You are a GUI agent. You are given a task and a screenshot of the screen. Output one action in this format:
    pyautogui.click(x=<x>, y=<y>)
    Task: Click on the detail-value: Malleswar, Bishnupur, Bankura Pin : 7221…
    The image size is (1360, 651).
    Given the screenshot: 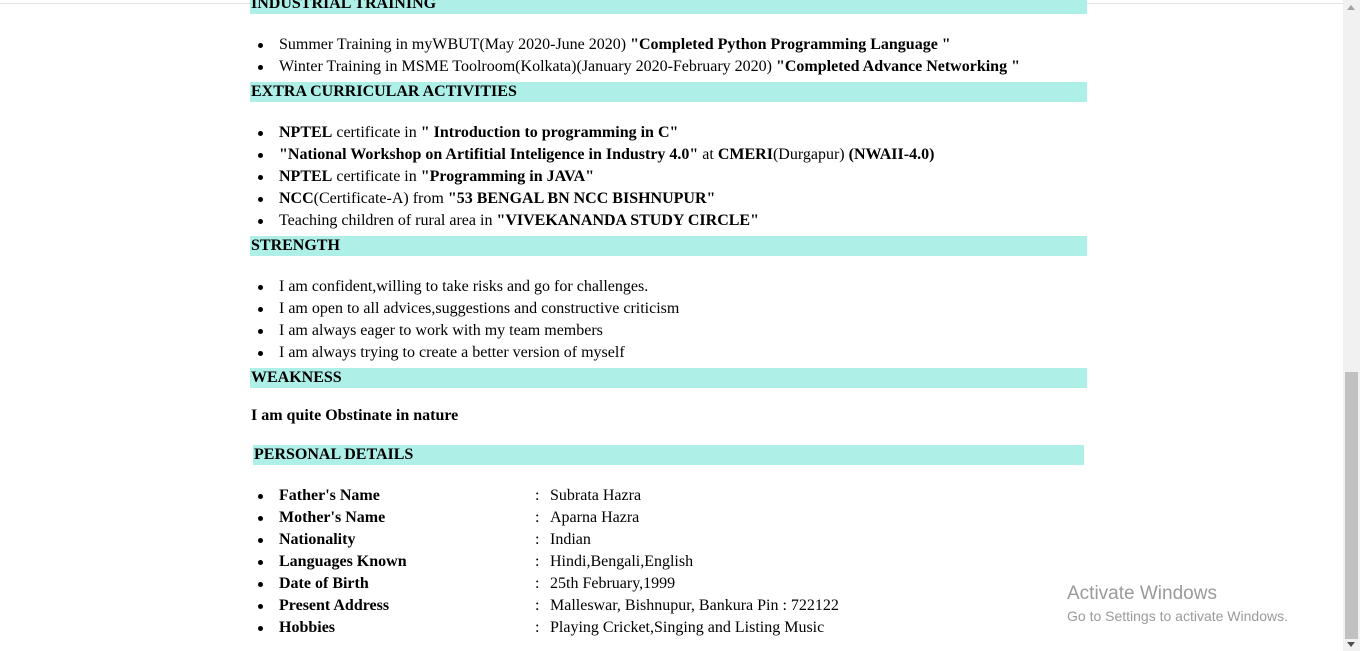 What is the action you would take?
    pyautogui.click(x=694, y=605)
    